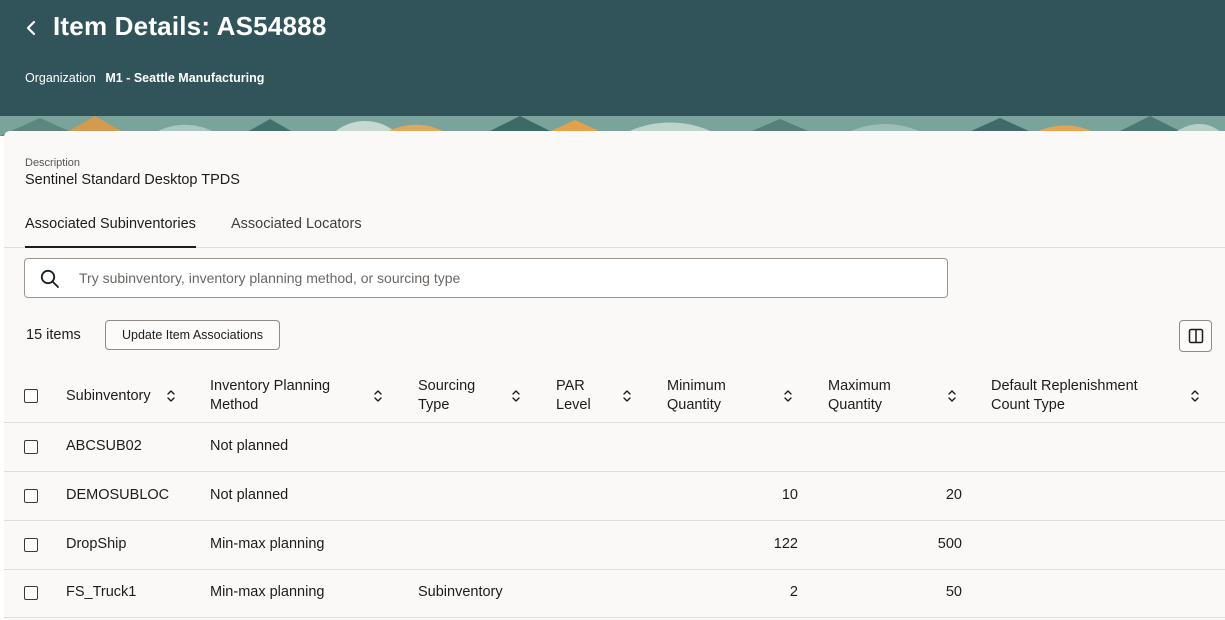 The image size is (1225, 620). I want to click on column-header-maximum-quantity: Maximum Quantity, so click(859, 396).